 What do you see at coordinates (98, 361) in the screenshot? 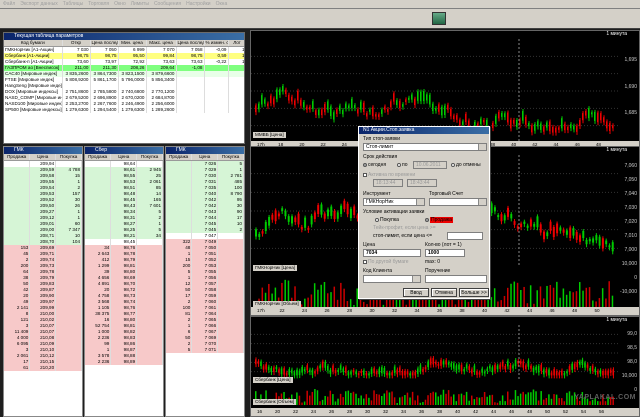
I see `orderbook-cell: 2 236` at bounding box center [98, 361].